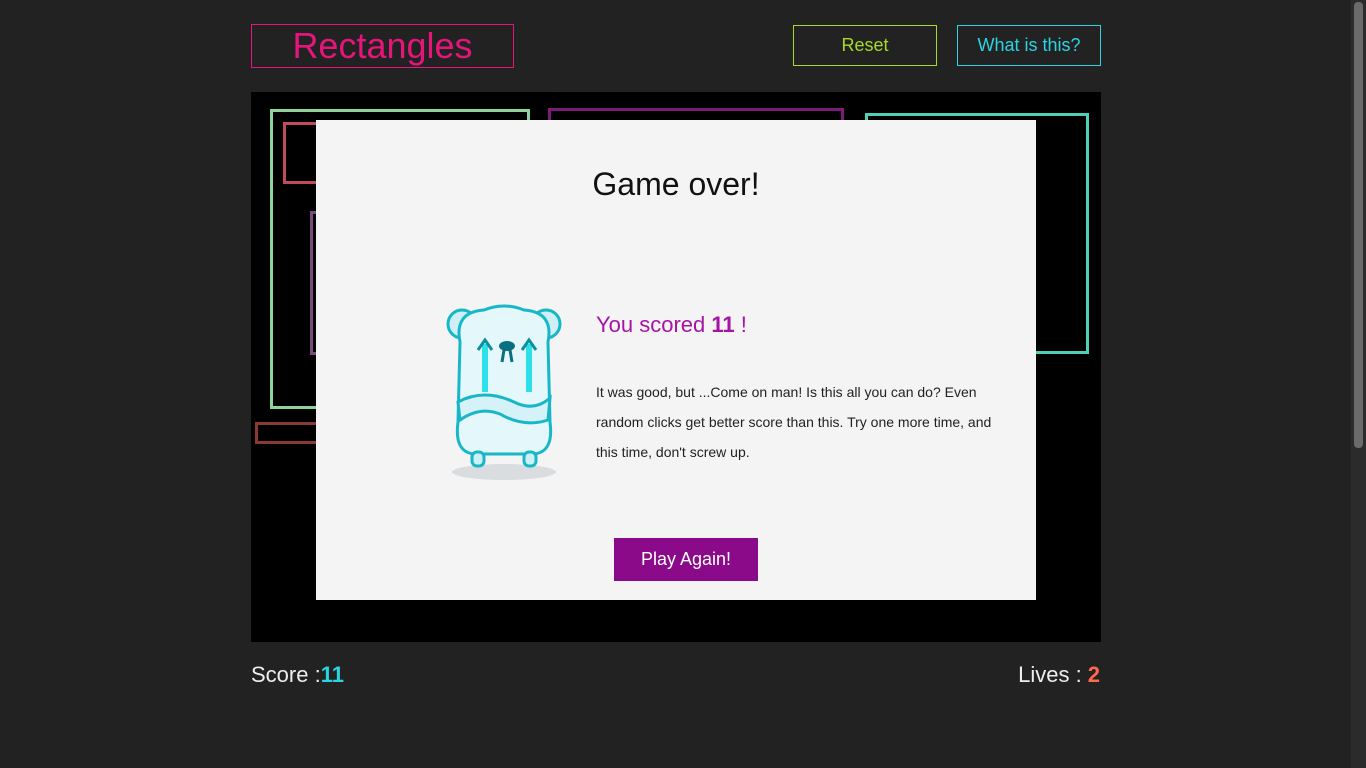 This screenshot has height=768, width=1366. Describe the element at coordinates (1050, 674) in the screenshot. I see `lives-label: Lives :` at that location.